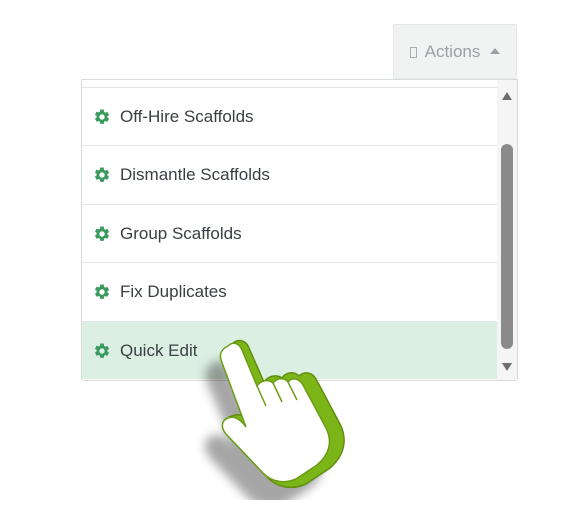 Image resolution: width=585 pixels, height=515 pixels. What do you see at coordinates (275, 419) in the screenshot?
I see `pointer-hand-icon` at bounding box center [275, 419].